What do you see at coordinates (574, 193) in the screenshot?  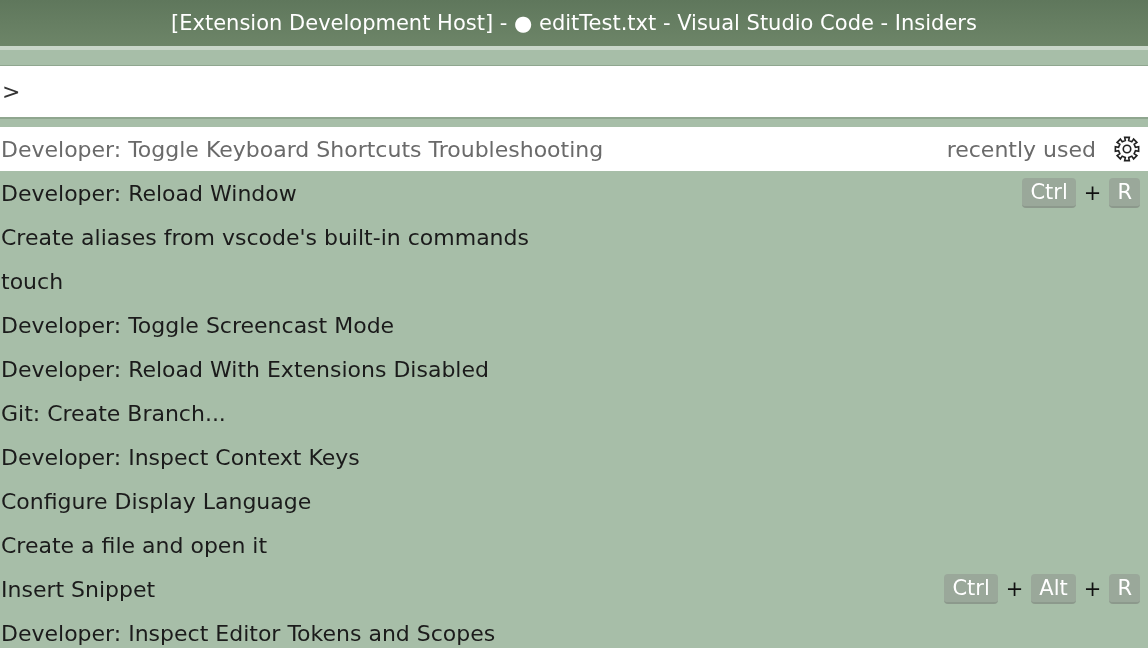 I see `command-item: Developer: Reload Window Ctrl + R` at bounding box center [574, 193].